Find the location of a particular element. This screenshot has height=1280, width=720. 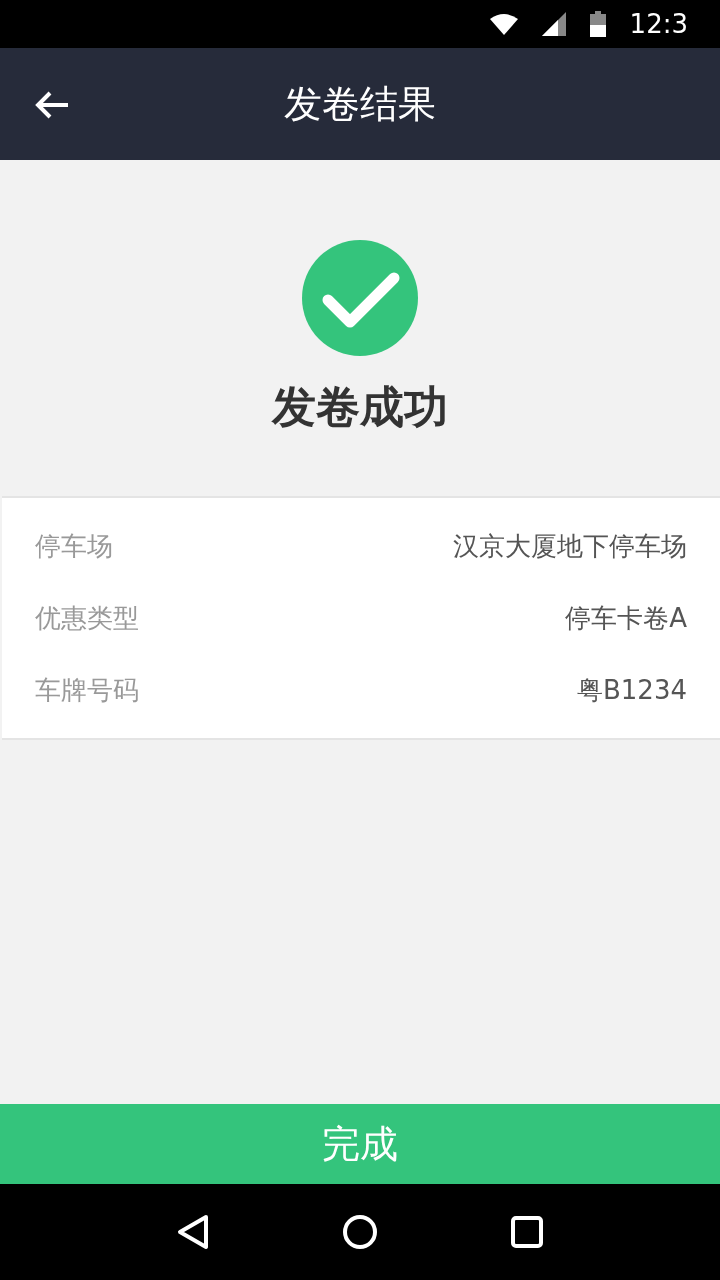

success-check-icon is located at coordinates (360, 298).